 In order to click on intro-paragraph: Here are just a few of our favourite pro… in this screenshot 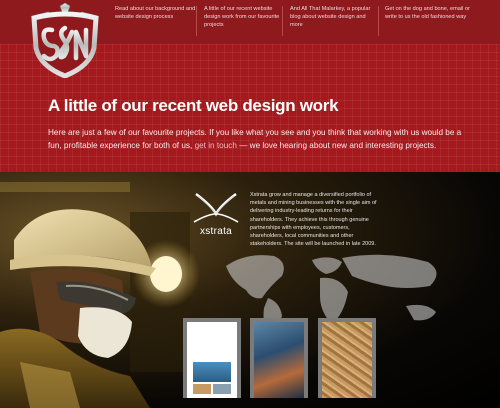, I will do `click(258, 139)`.